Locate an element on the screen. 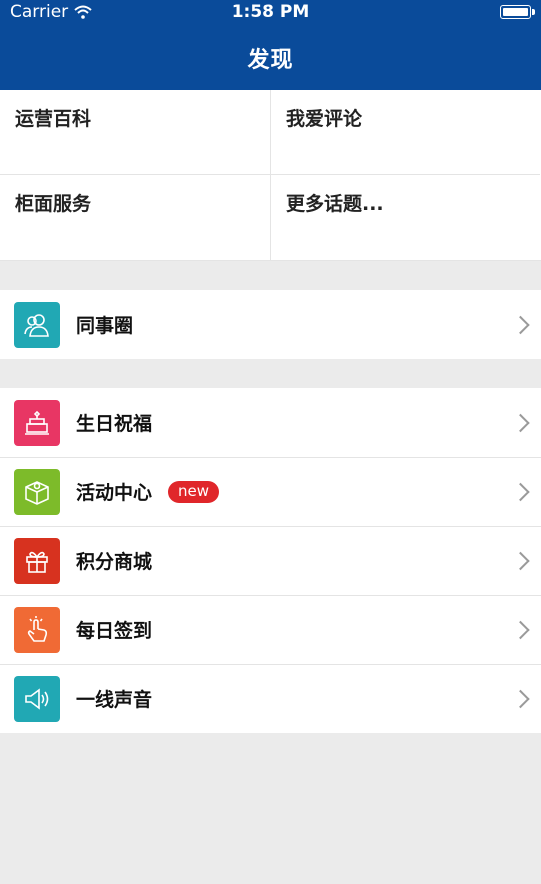  box-icon is located at coordinates (37, 491).